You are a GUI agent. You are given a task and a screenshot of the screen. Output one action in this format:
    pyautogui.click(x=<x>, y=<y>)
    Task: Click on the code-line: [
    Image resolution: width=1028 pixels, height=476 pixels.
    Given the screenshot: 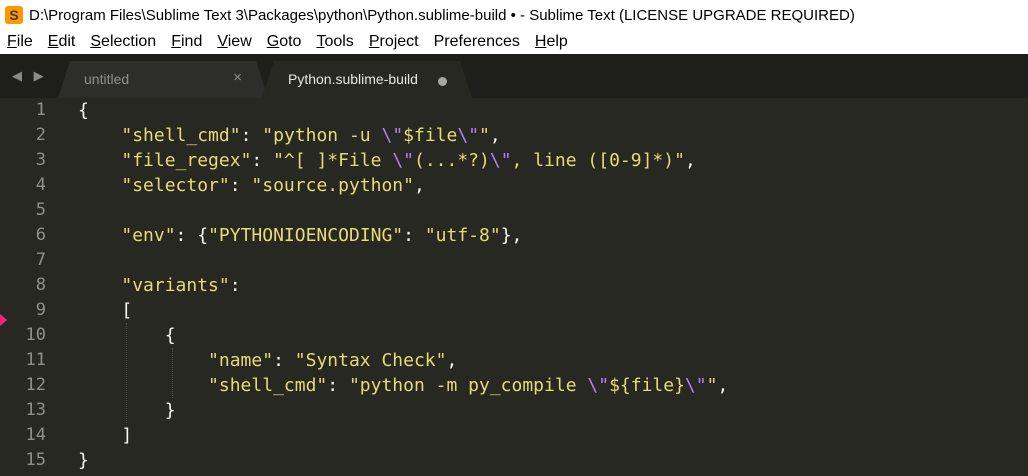 What is the action you would take?
    pyautogui.click(x=105, y=310)
    